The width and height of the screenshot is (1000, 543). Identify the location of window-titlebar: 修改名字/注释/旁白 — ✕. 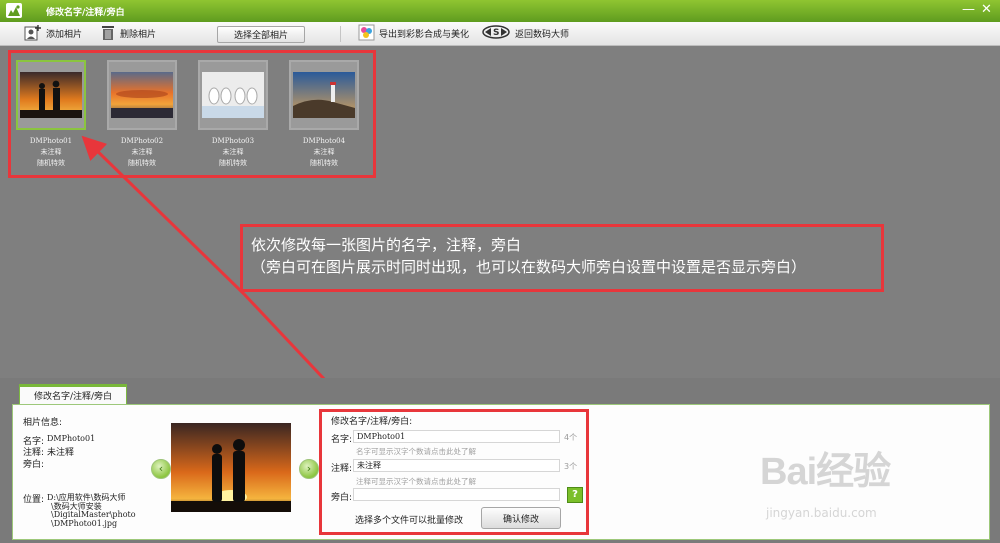
(500, 11).